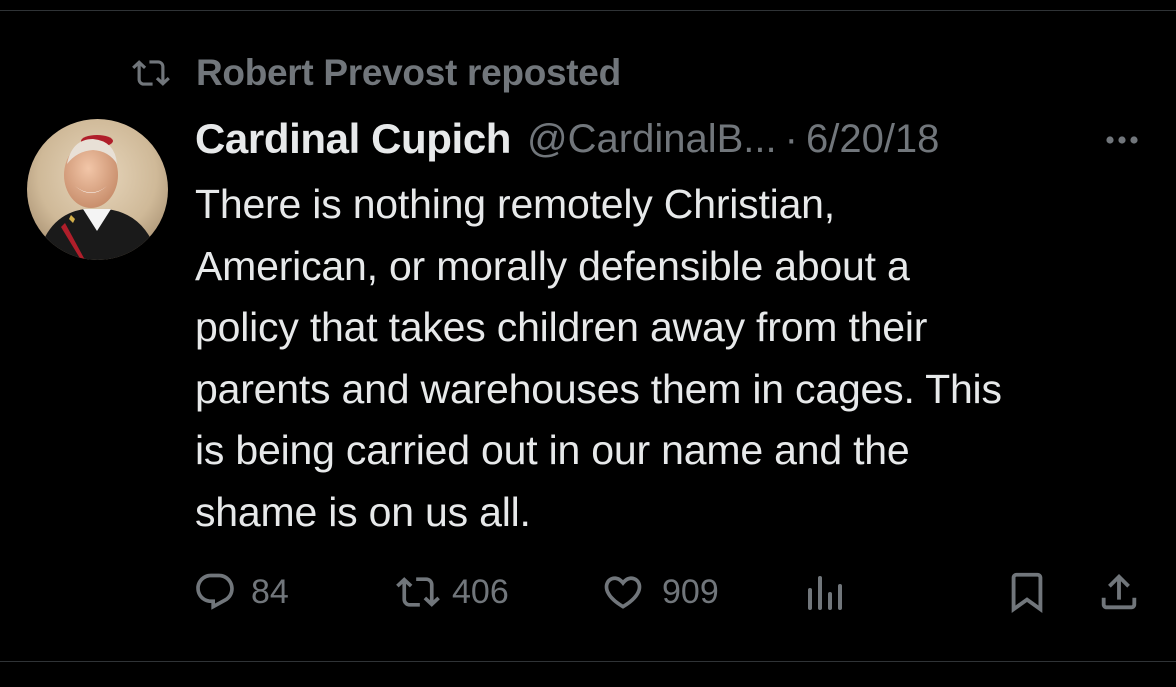  What do you see at coordinates (408, 73) in the screenshot?
I see `repost-label: Robert Prevost reposted` at bounding box center [408, 73].